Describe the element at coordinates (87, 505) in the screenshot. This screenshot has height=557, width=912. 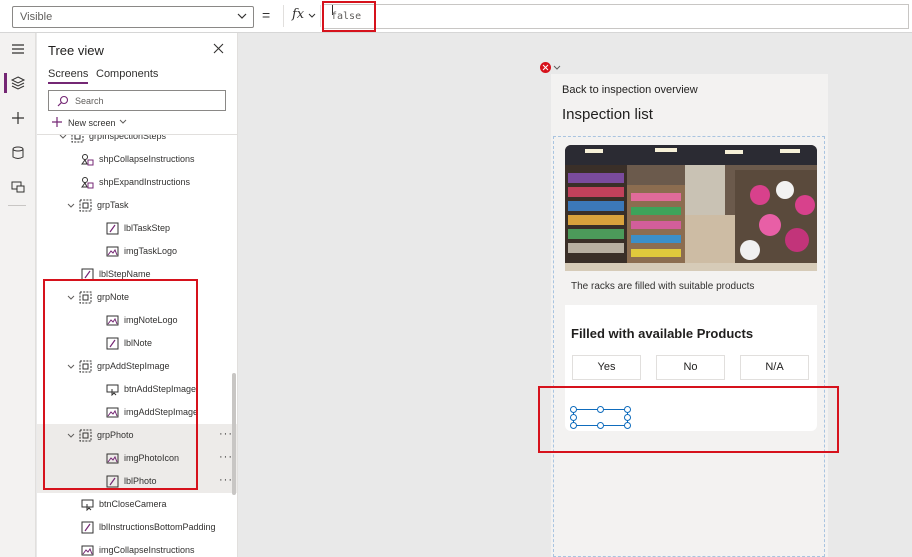
I see `button-icon` at that location.